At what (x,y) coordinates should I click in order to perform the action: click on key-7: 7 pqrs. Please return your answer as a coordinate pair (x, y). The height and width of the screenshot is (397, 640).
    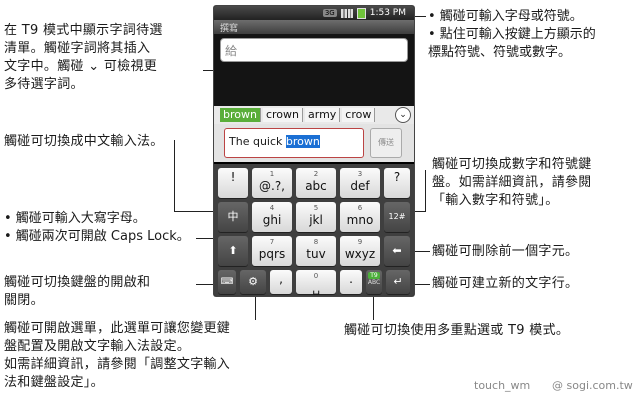
    Looking at the image, I should click on (272, 251).